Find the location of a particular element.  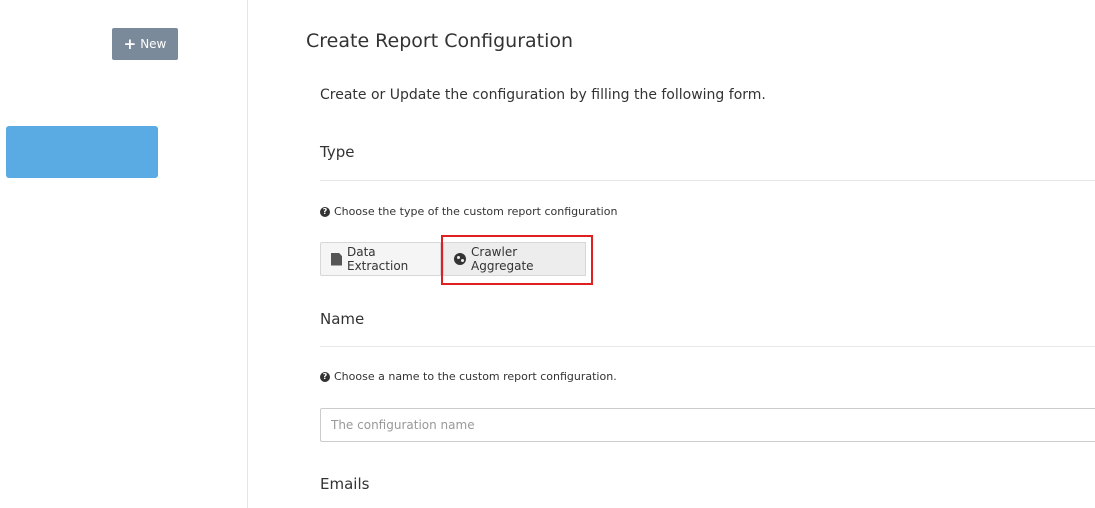

type-divider is located at coordinates (707, 180).